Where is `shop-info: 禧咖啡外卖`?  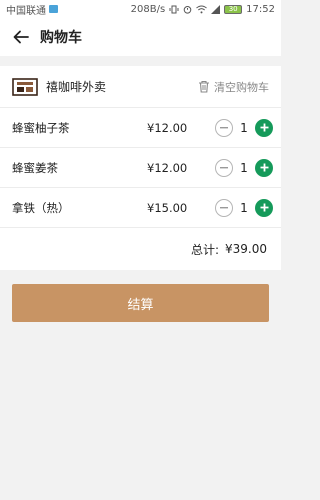 shop-info: 禧咖啡外卖 is located at coordinates (59, 87).